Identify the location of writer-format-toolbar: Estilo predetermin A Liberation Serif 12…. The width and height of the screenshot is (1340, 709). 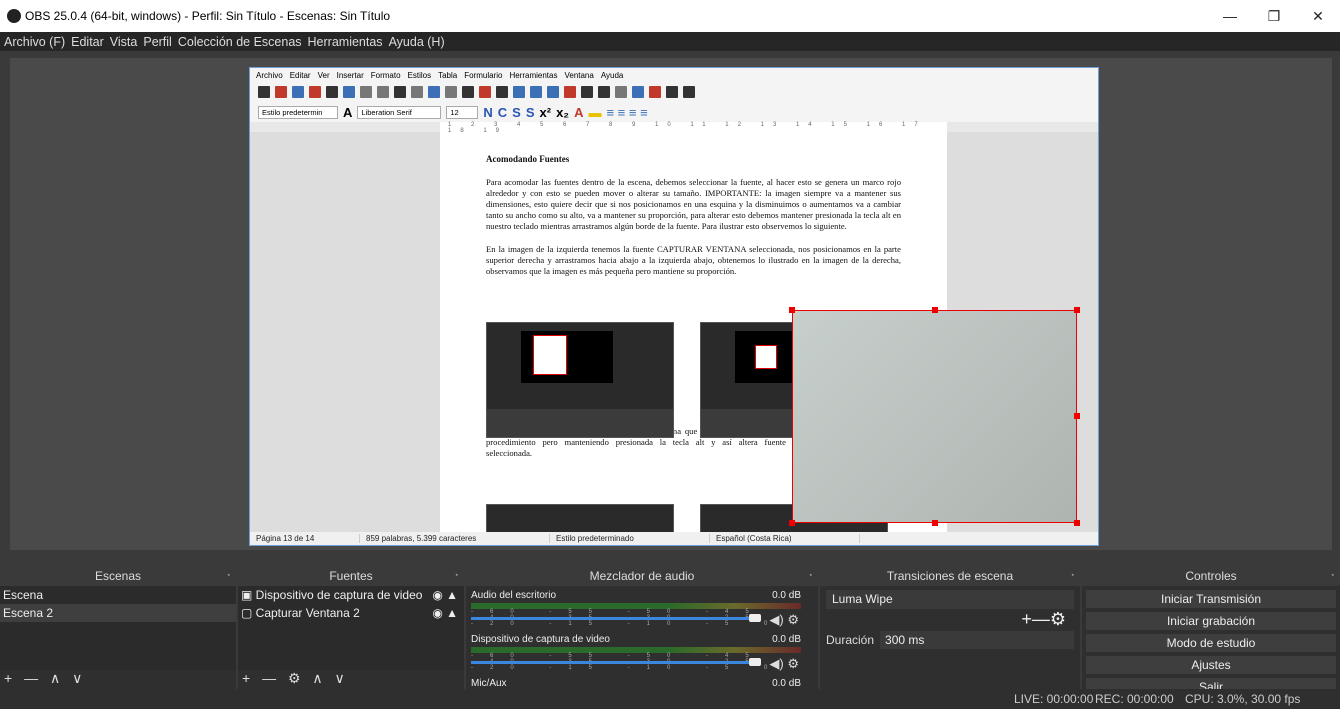
(674, 112).